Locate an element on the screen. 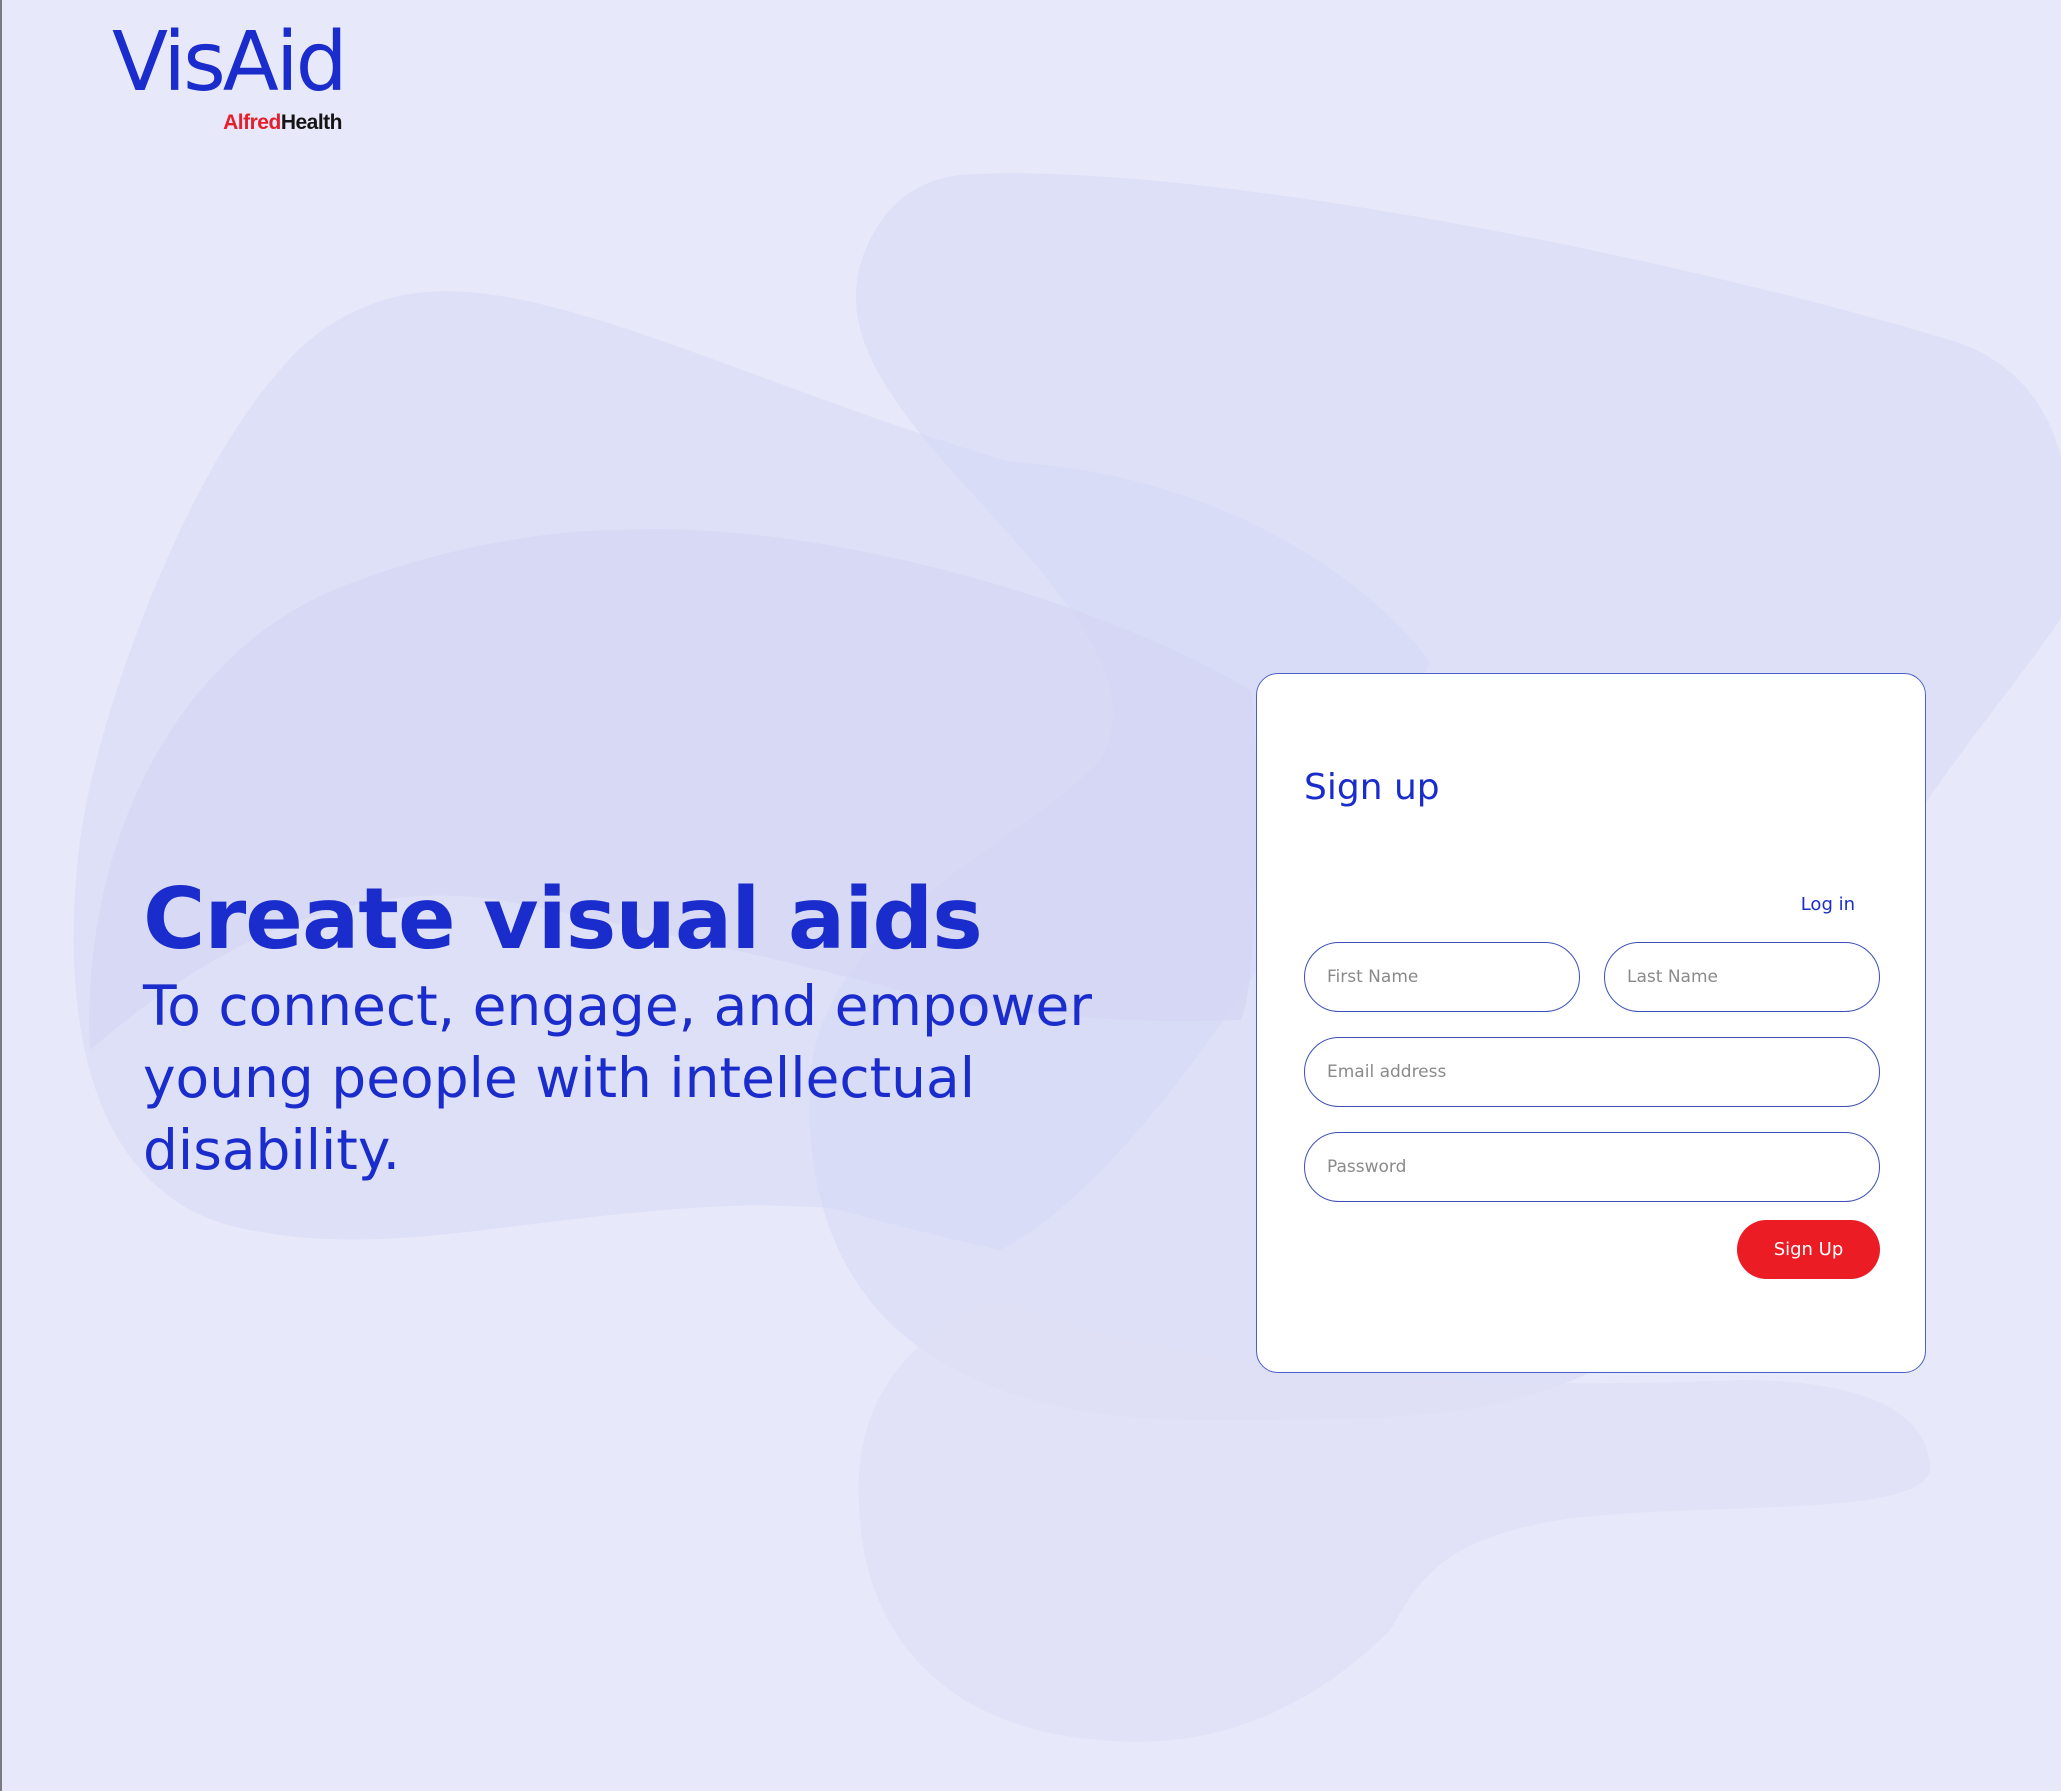 Image resolution: width=2061 pixels, height=1791 pixels. signup-title: Sign up is located at coordinates (1372, 787).